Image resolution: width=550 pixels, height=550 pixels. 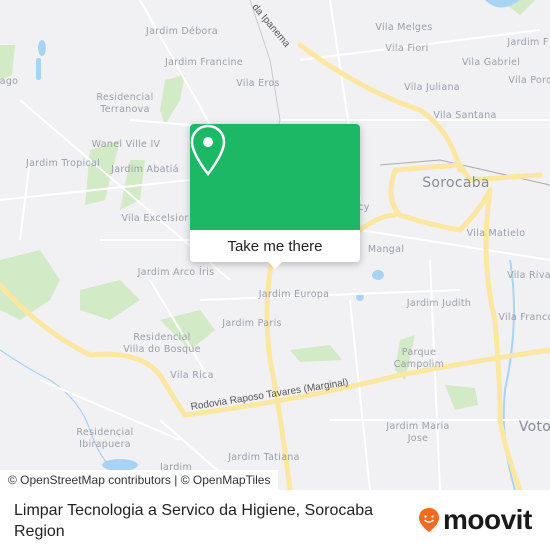 What do you see at coordinates (524, 317) in the screenshot?
I see `place-label: Vila Franco` at bounding box center [524, 317].